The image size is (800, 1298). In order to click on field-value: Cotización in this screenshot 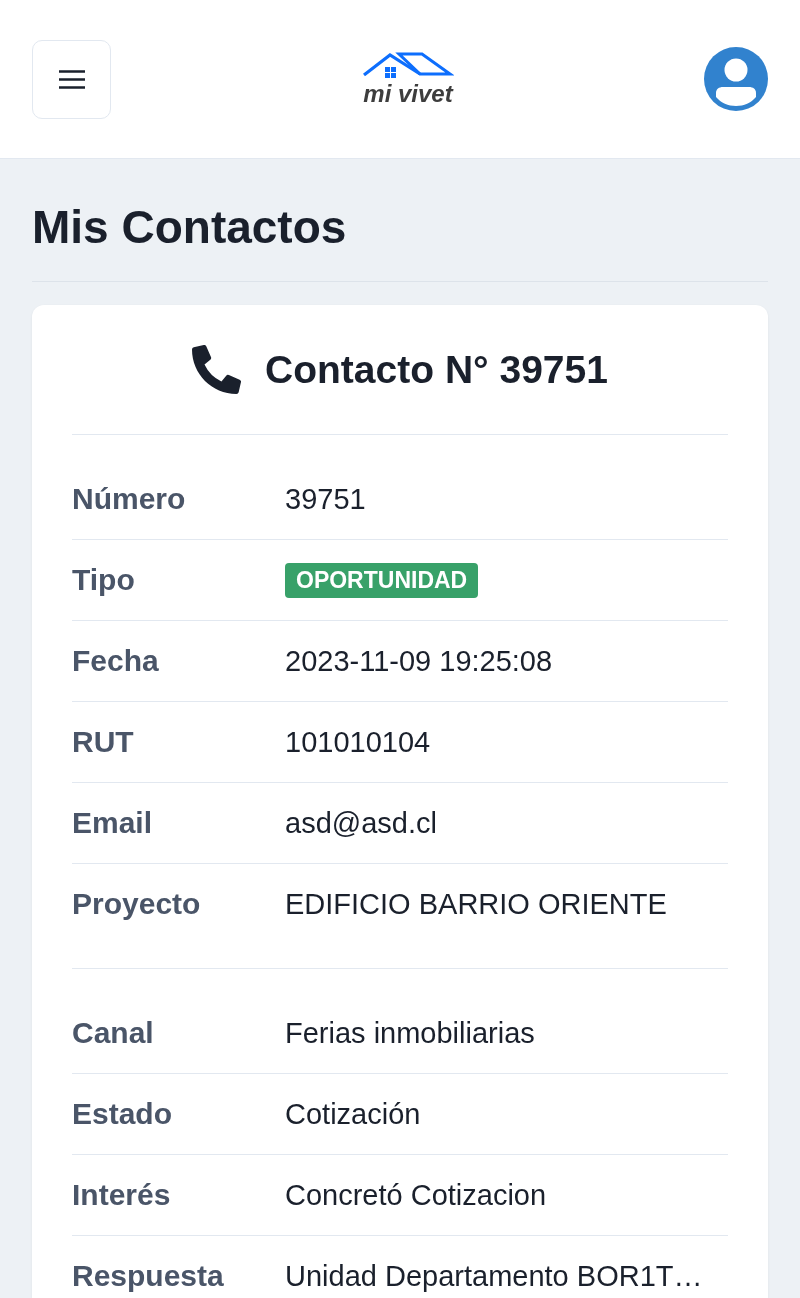, I will do `click(353, 1114)`.